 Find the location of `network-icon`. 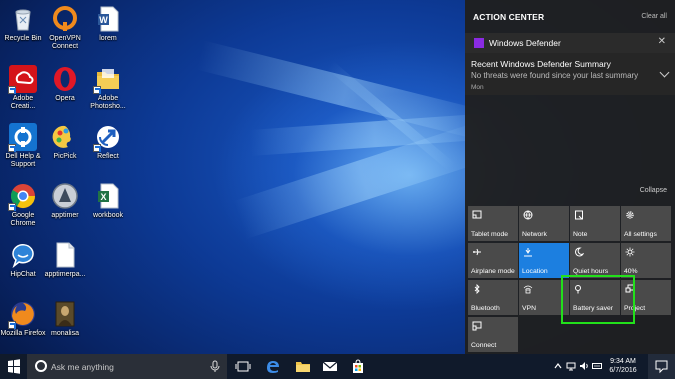

network-icon is located at coordinates (528, 215).